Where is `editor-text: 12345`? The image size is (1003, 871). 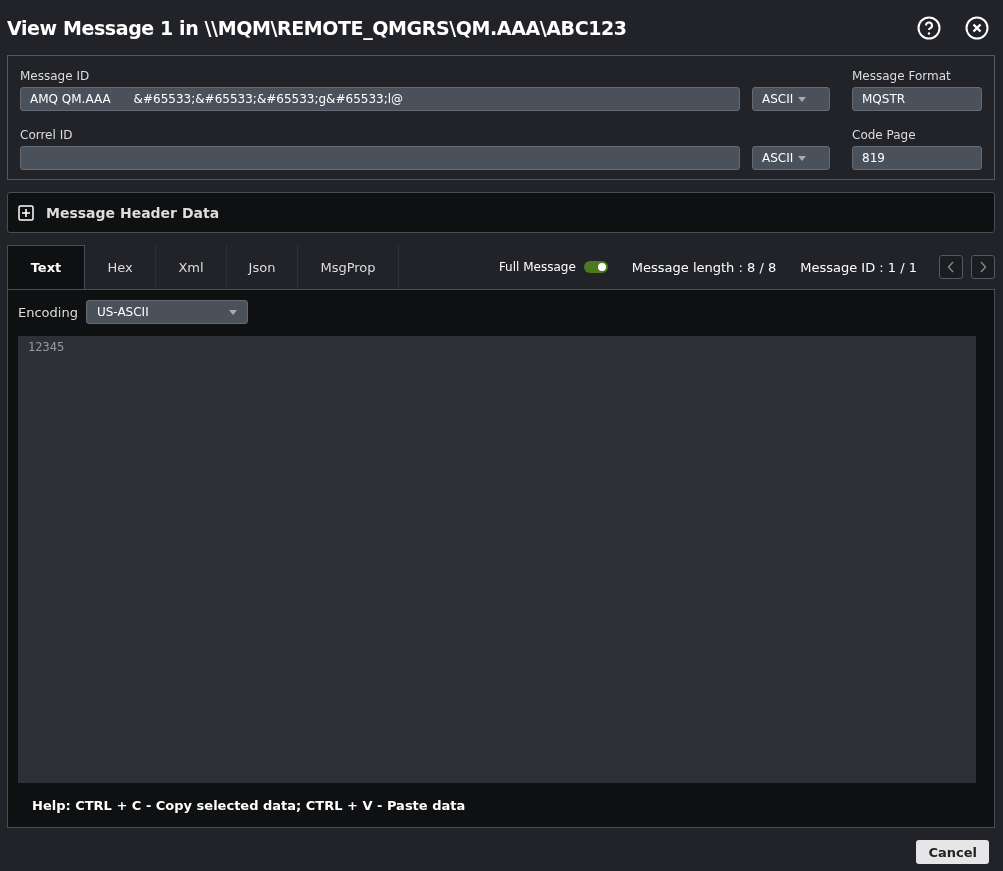 editor-text: 12345 is located at coordinates (46, 347).